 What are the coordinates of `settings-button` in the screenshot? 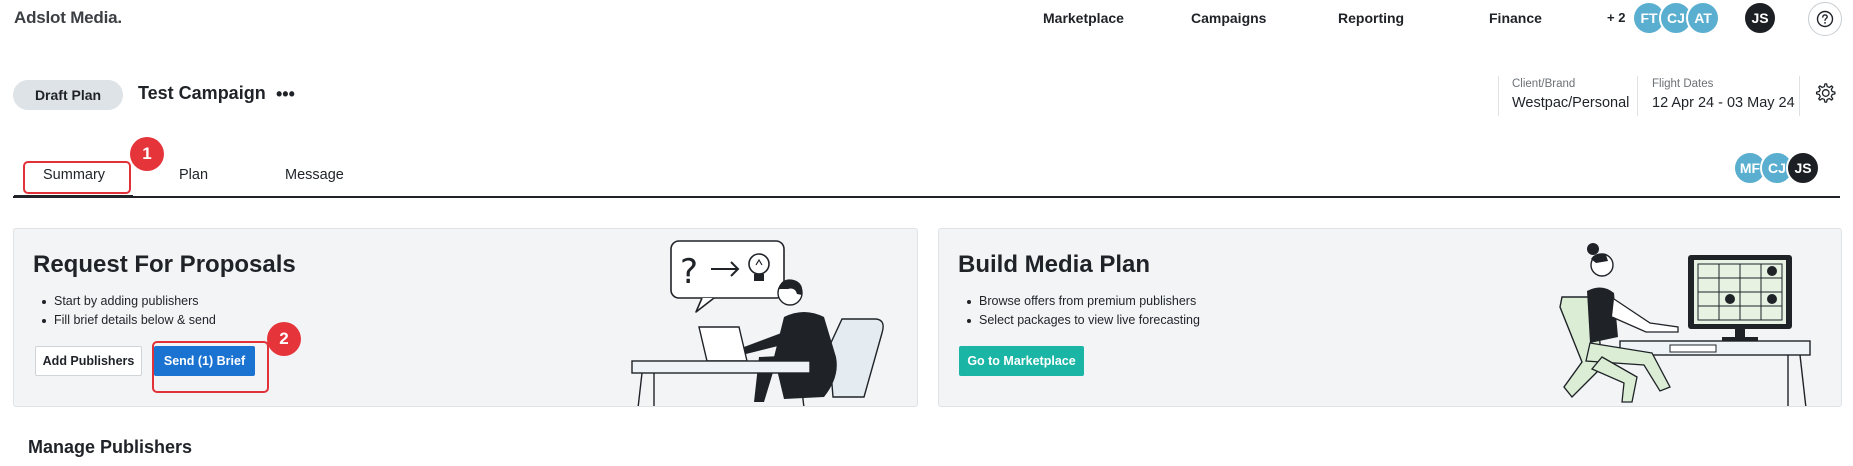 It's located at (1825, 93).